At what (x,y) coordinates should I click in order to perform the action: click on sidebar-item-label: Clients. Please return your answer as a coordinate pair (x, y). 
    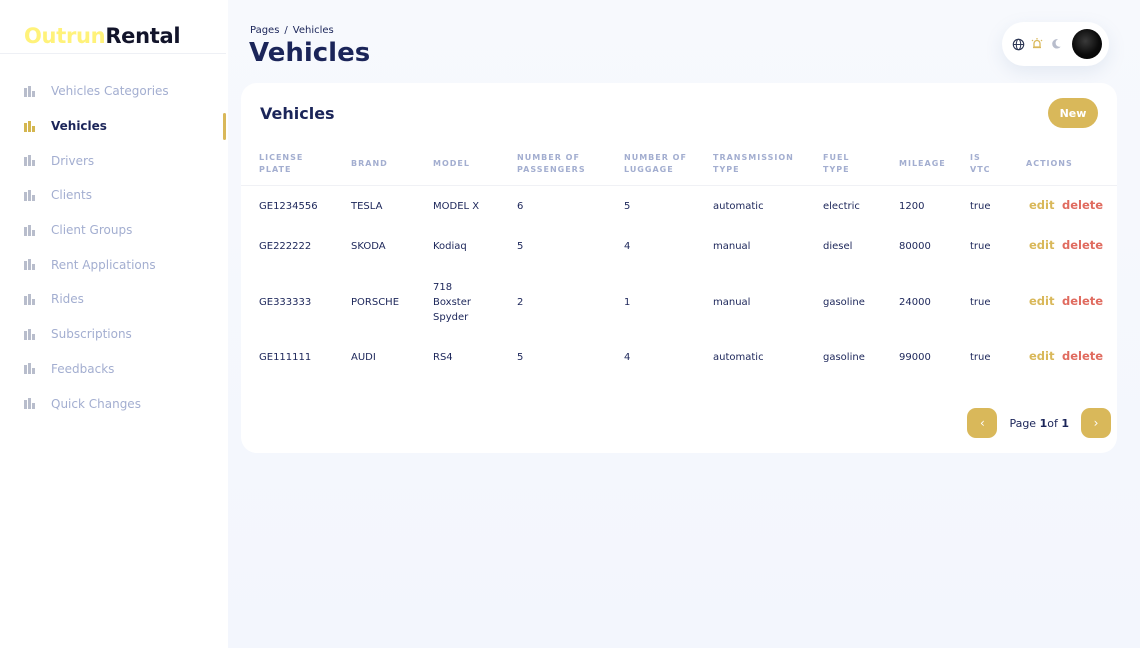
    Looking at the image, I should click on (71, 195).